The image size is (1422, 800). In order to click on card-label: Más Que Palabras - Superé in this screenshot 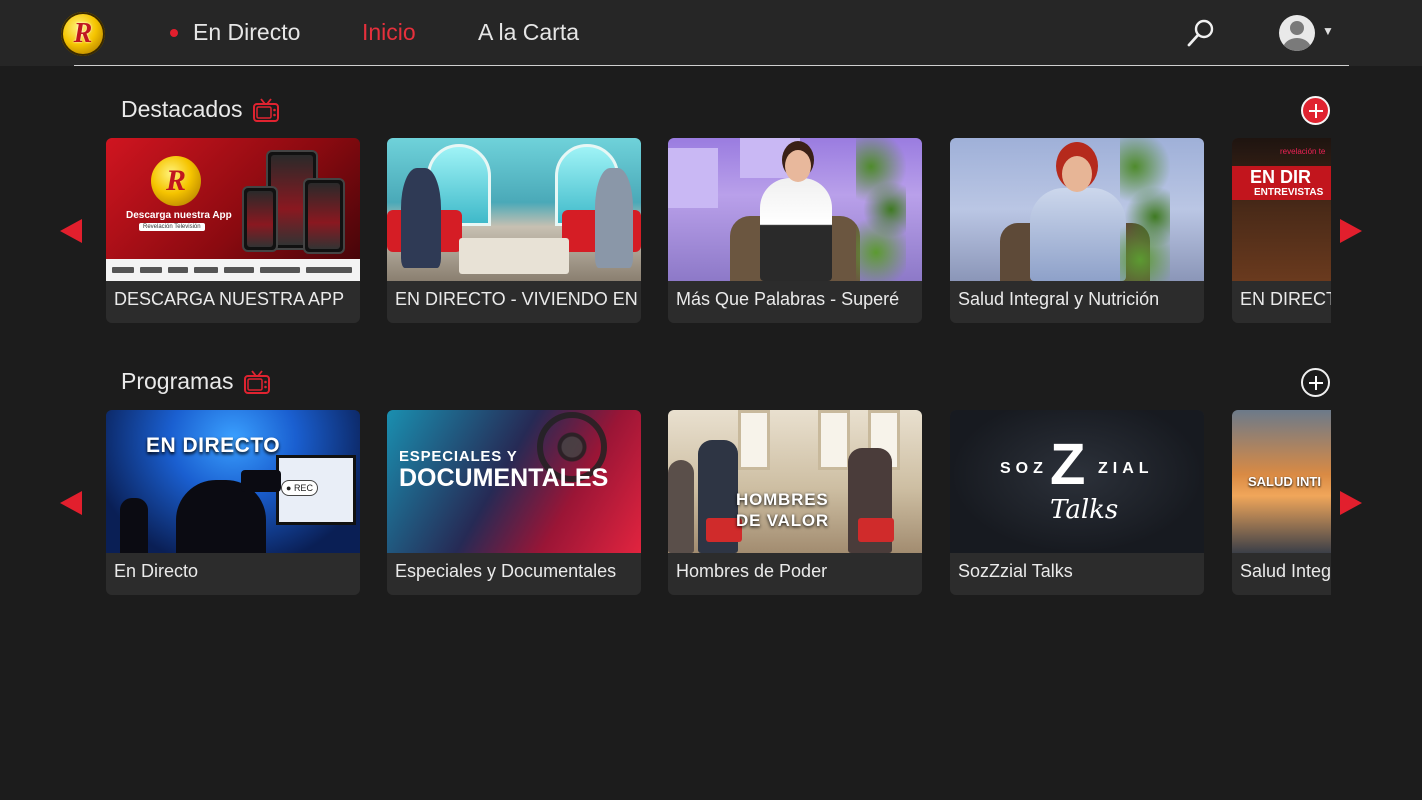, I will do `click(788, 299)`.